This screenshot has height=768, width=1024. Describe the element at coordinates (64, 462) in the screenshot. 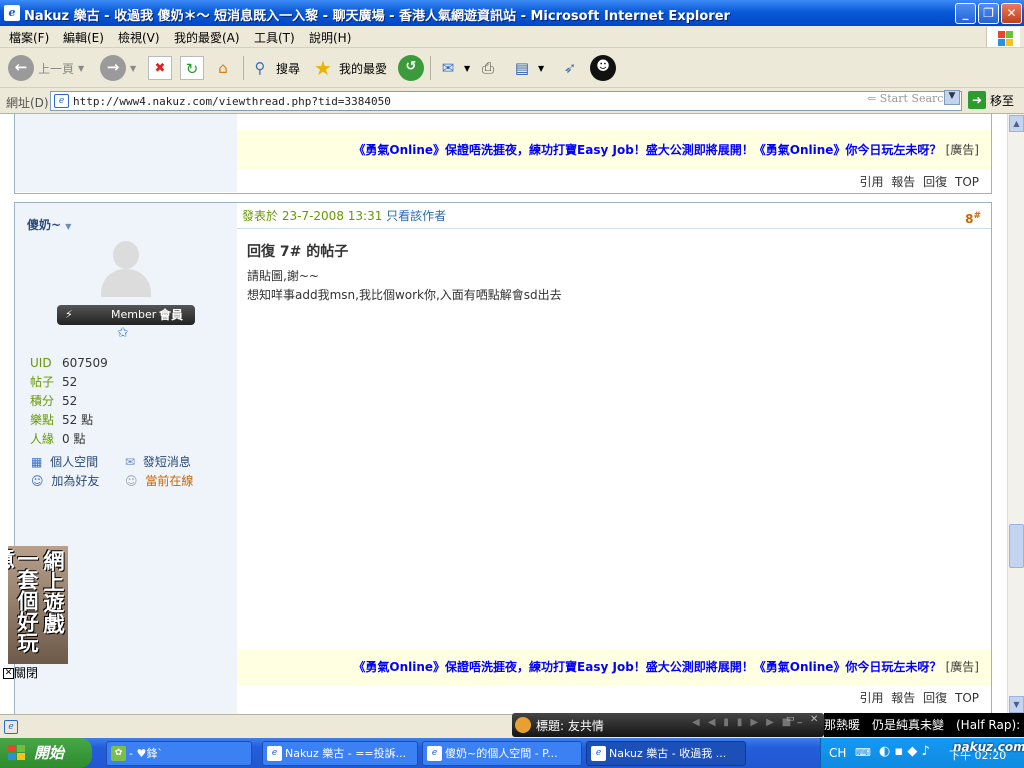

I see `user-space-link: ▦ 個人空間` at that location.